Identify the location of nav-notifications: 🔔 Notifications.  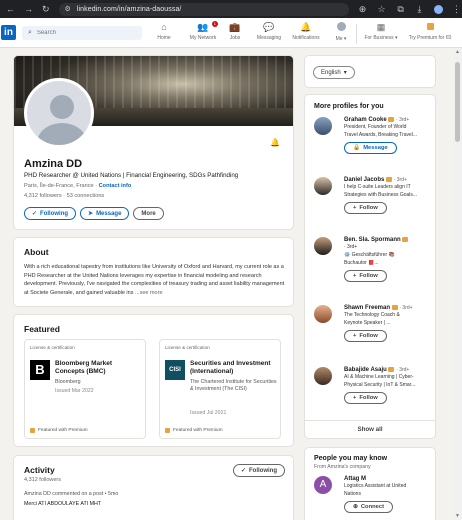
(306, 34).